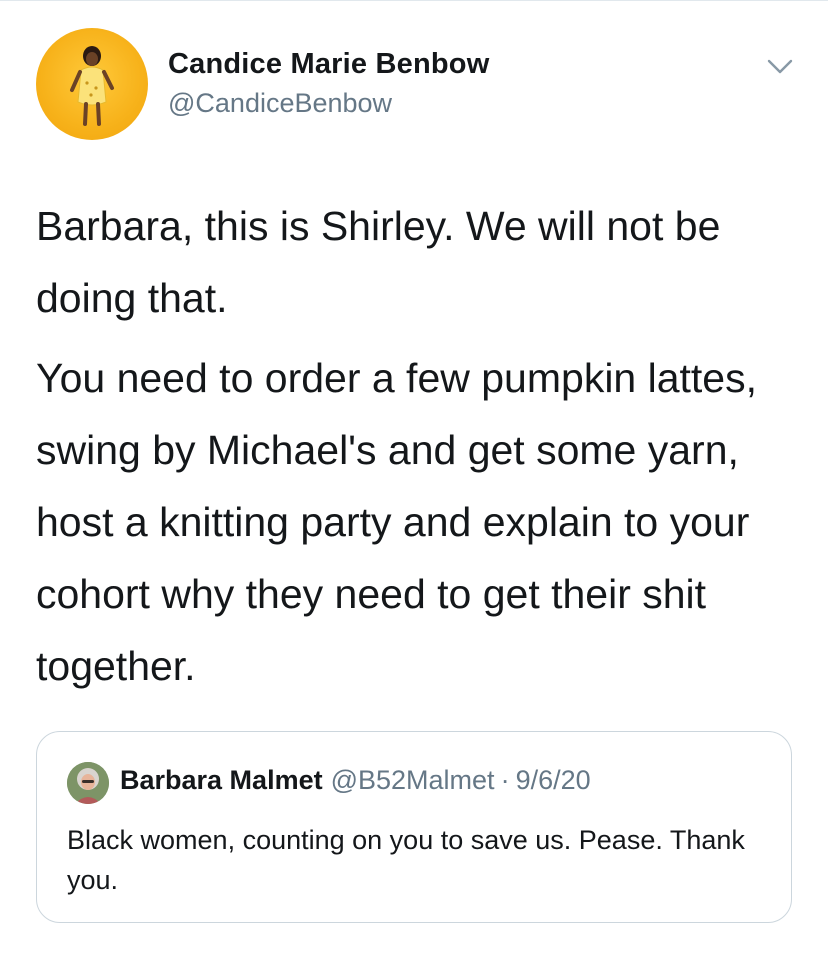 The height and width of the screenshot is (960, 828). What do you see at coordinates (414, 0) in the screenshot?
I see `top-divider` at bounding box center [414, 0].